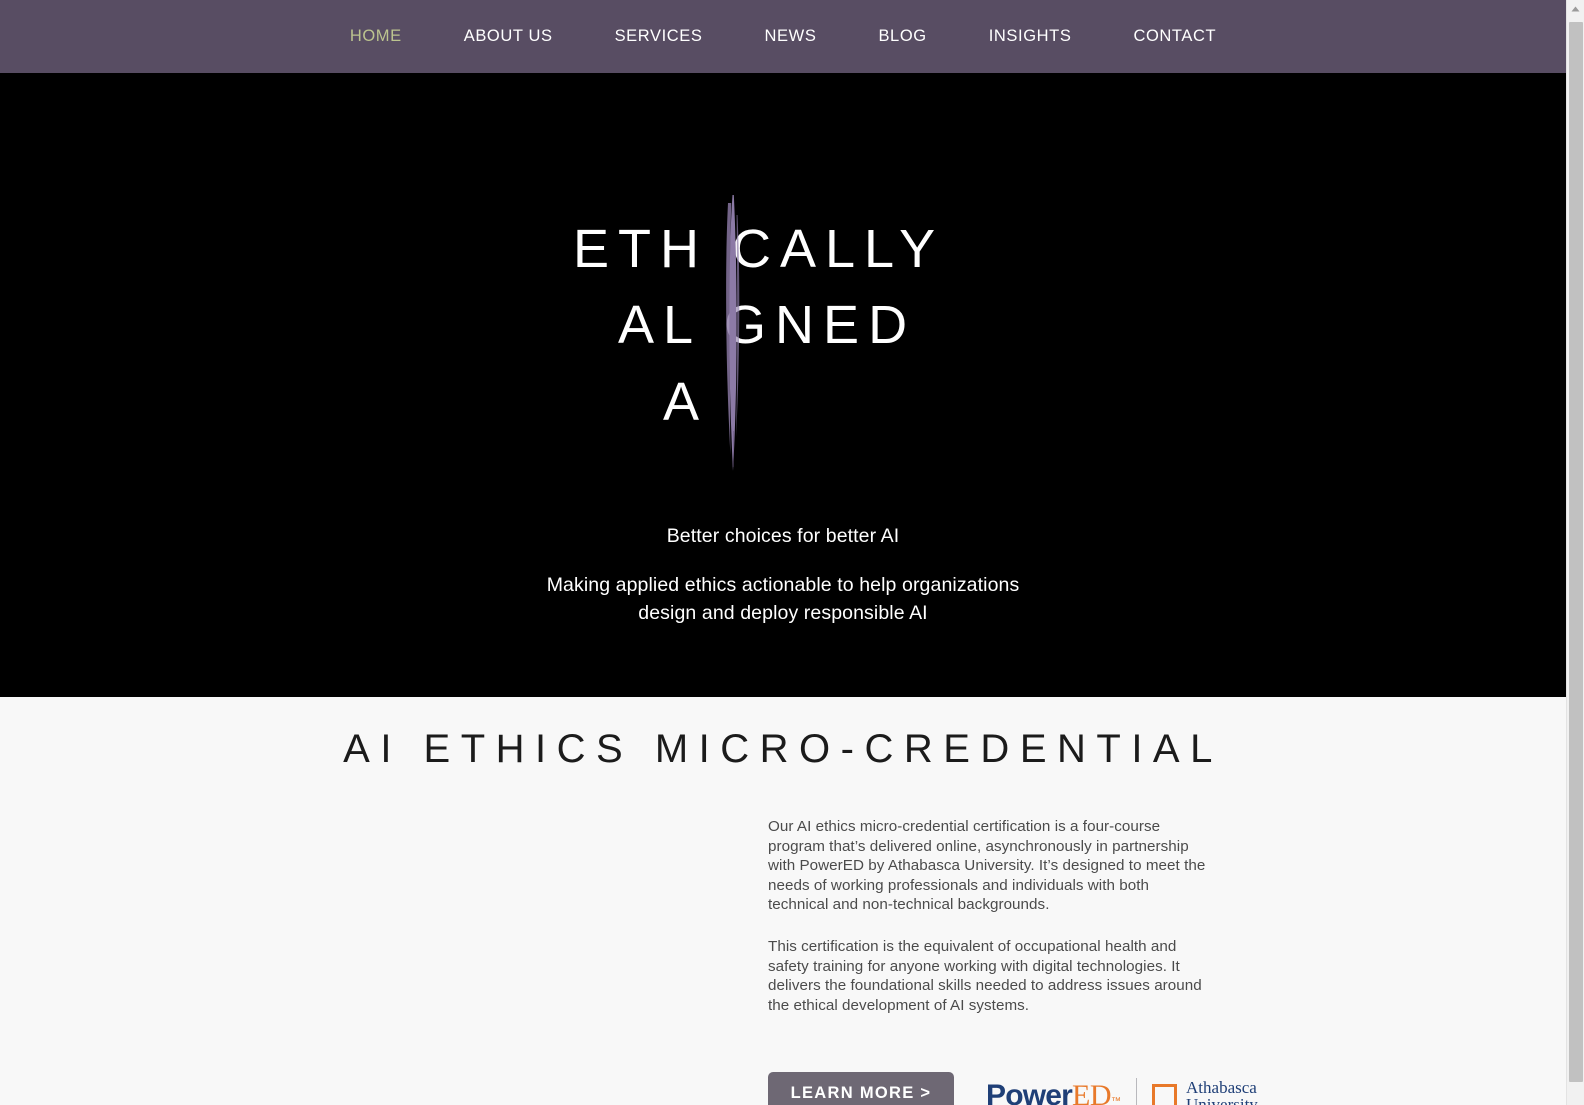 The height and width of the screenshot is (1105, 1584). Describe the element at coordinates (1222, 1100) in the screenshot. I see `athabasca-subtitle: University` at that location.